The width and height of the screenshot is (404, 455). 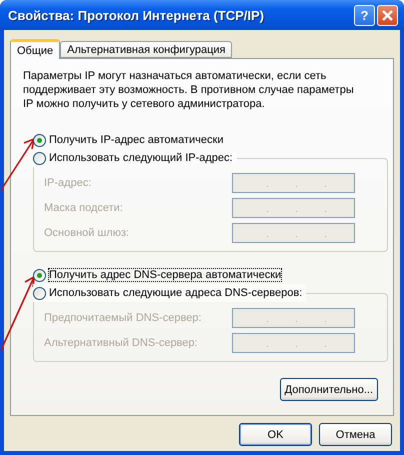 What do you see at coordinates (275, 434) in the screenshot?
I see `dialog-button: OK` at bounding box center [275, 434].